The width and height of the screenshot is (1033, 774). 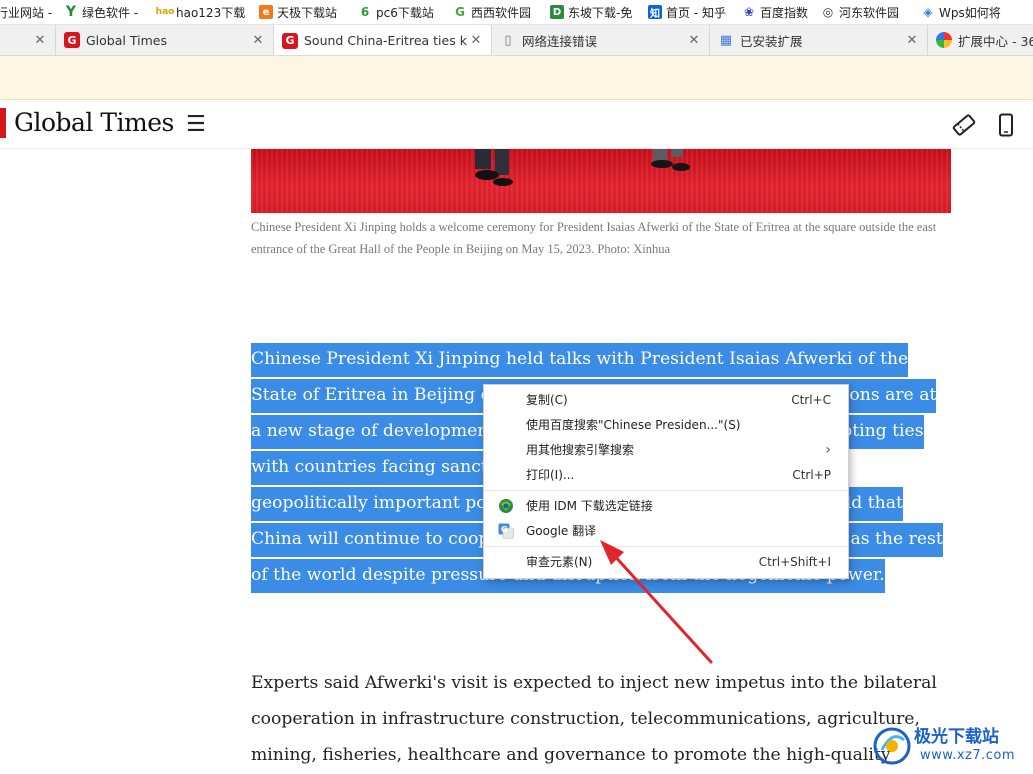 What do you see at coordinates (656, 602) in the screenshot?
I see `annotation-arrow` at bounding box center [656, 602].